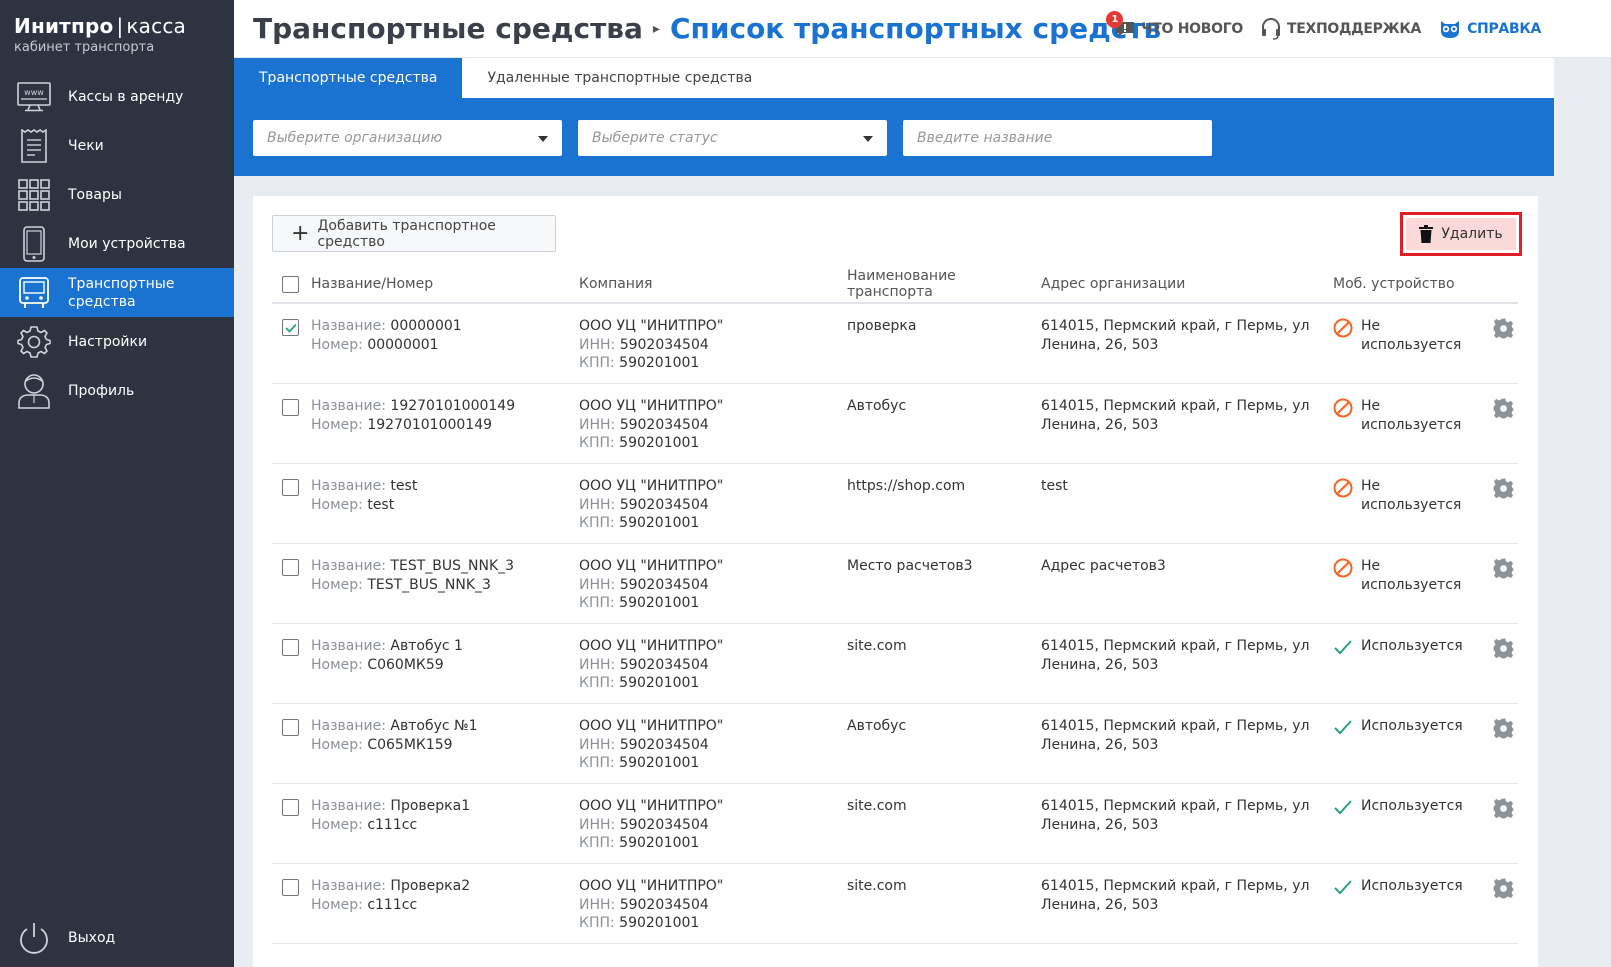  What do you see at coordinates (1057, 138) in the screenshot?
I see `name-search-input` at bounding box center [1057, 138].